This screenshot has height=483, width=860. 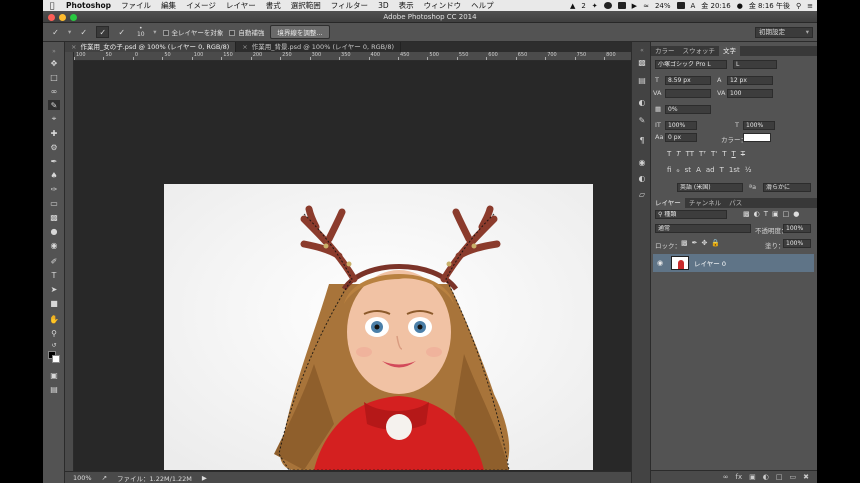 I want to click on list-icon: ≡, so click(x=810, y=6).